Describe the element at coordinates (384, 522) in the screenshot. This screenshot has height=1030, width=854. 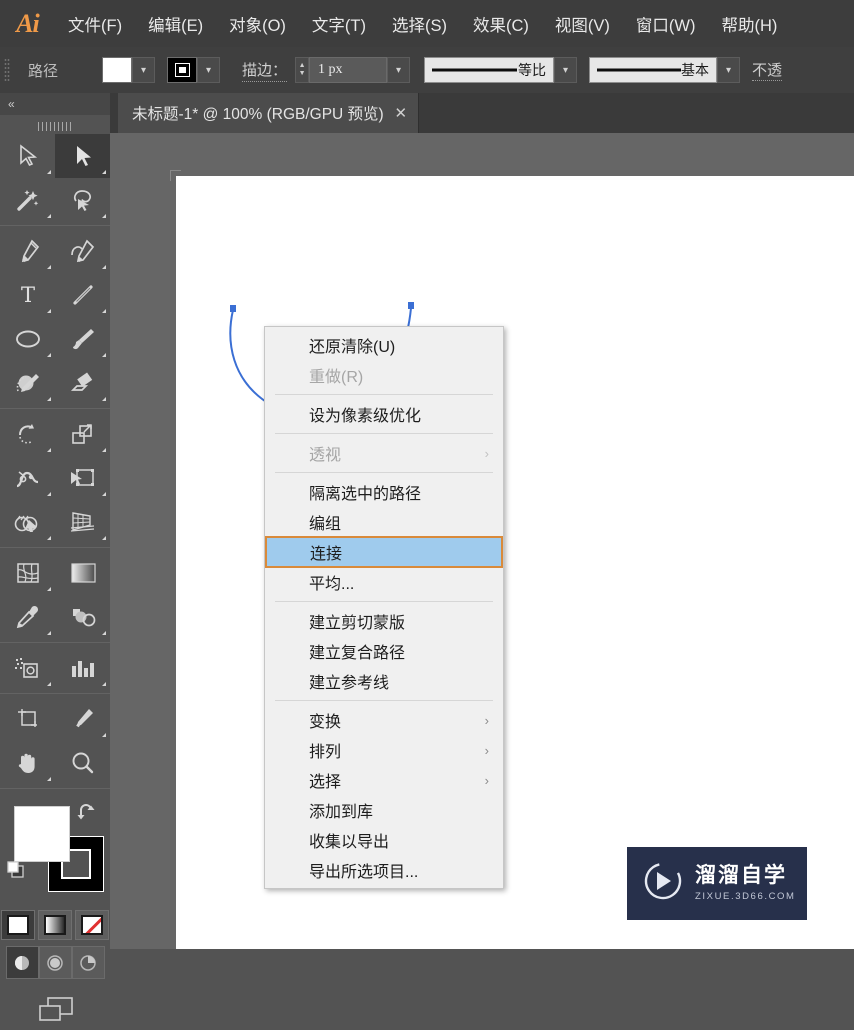
I see `context-menu-item-group: 编组` at that location.